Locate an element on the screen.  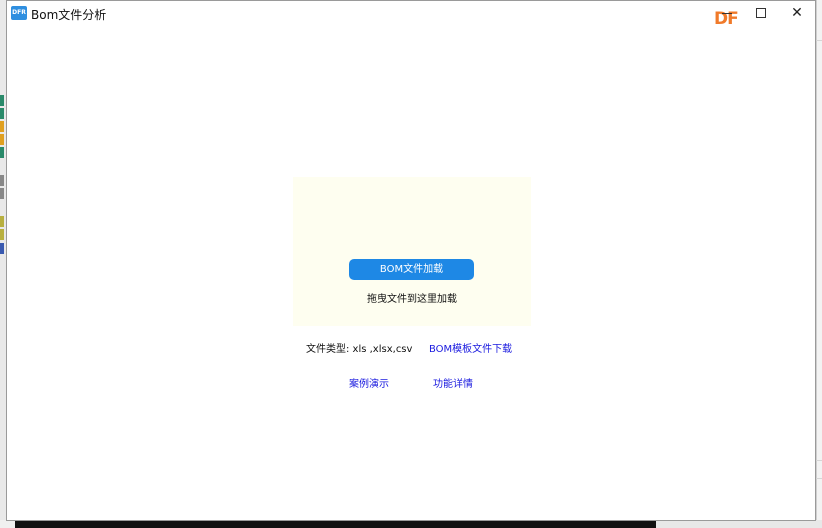
app-icon: DFR is located at coordinates (19, 13).